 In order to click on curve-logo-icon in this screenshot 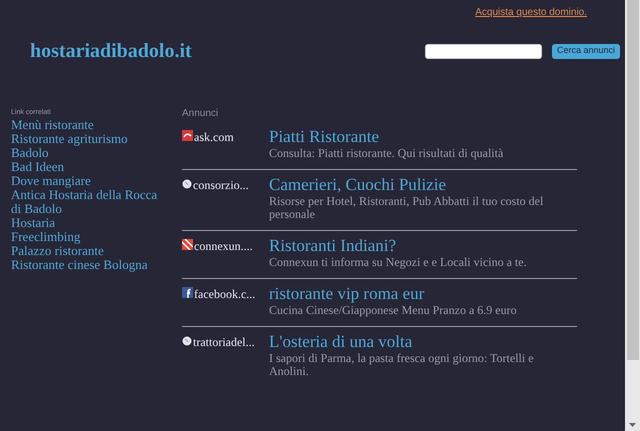, I will do `click(187, 135)`.